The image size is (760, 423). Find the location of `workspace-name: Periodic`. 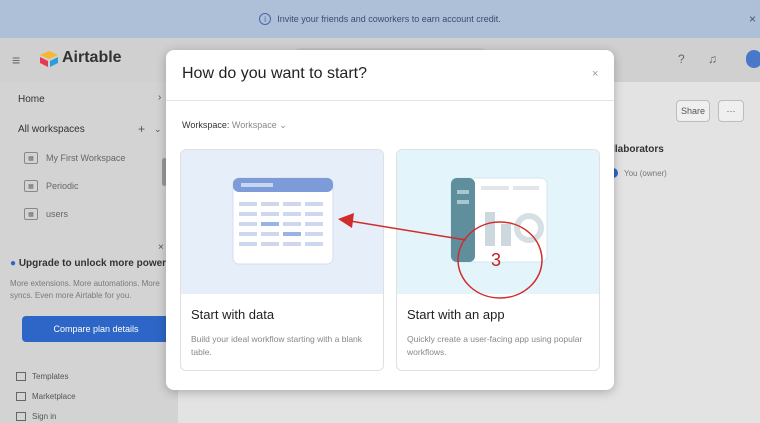

workspace-name: Periodic is located at coordinates (62, 186).